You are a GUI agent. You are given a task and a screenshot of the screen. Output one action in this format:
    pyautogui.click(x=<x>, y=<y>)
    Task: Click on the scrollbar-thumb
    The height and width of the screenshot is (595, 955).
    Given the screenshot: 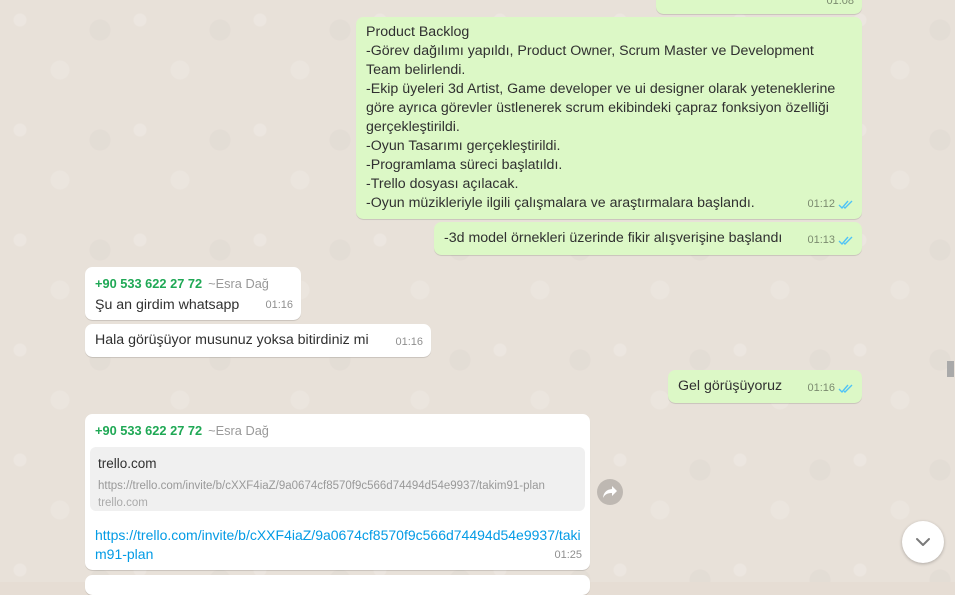 What is the action you would take?
    pyautogui.click(x=950, y=369)
    